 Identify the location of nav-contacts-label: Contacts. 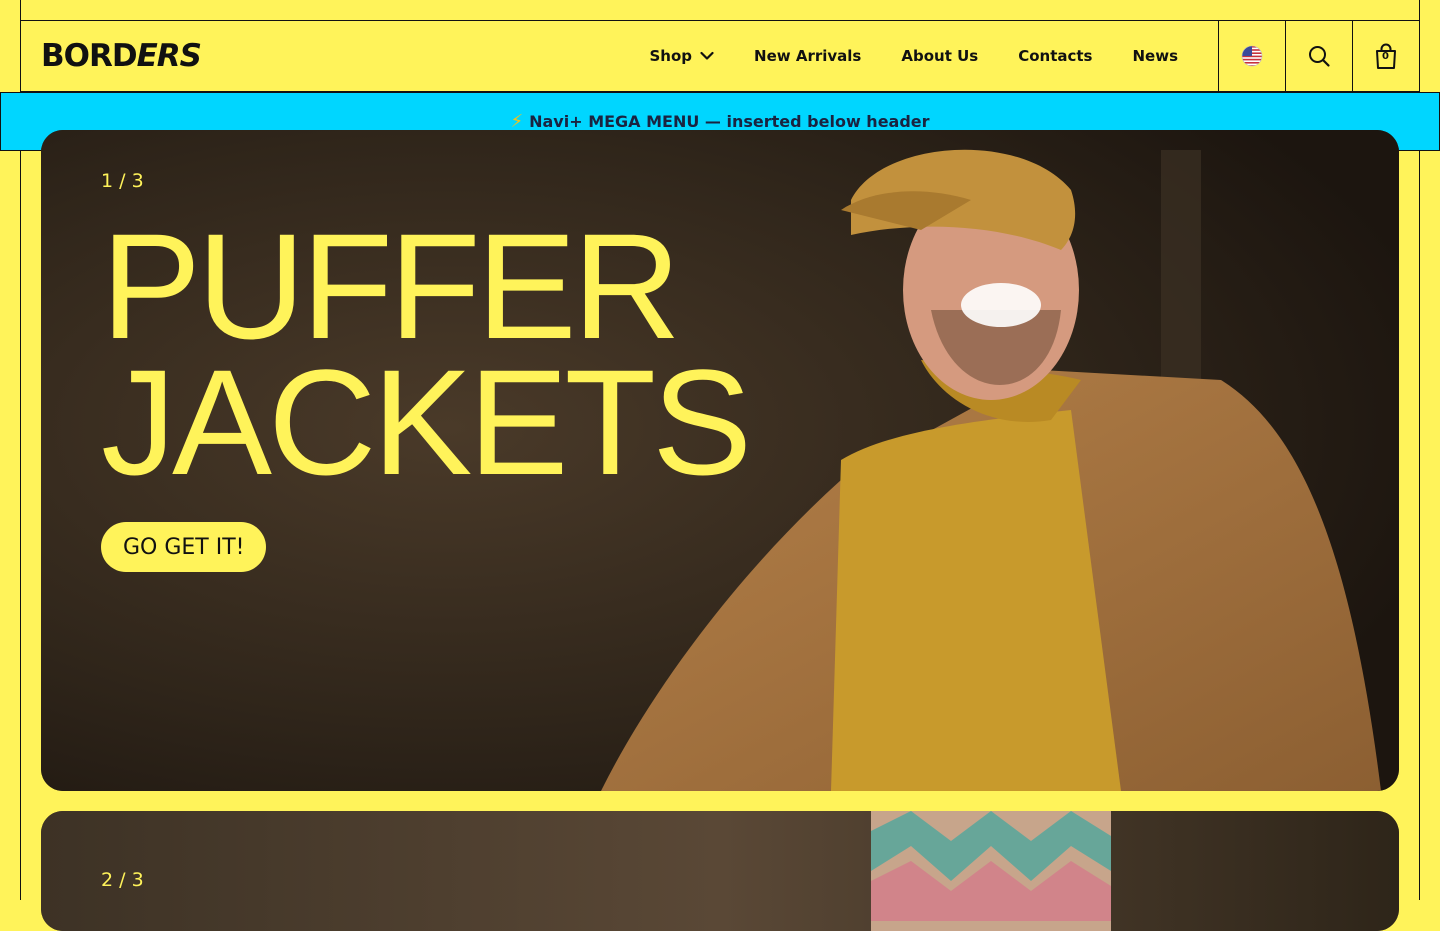
(1055, 56).